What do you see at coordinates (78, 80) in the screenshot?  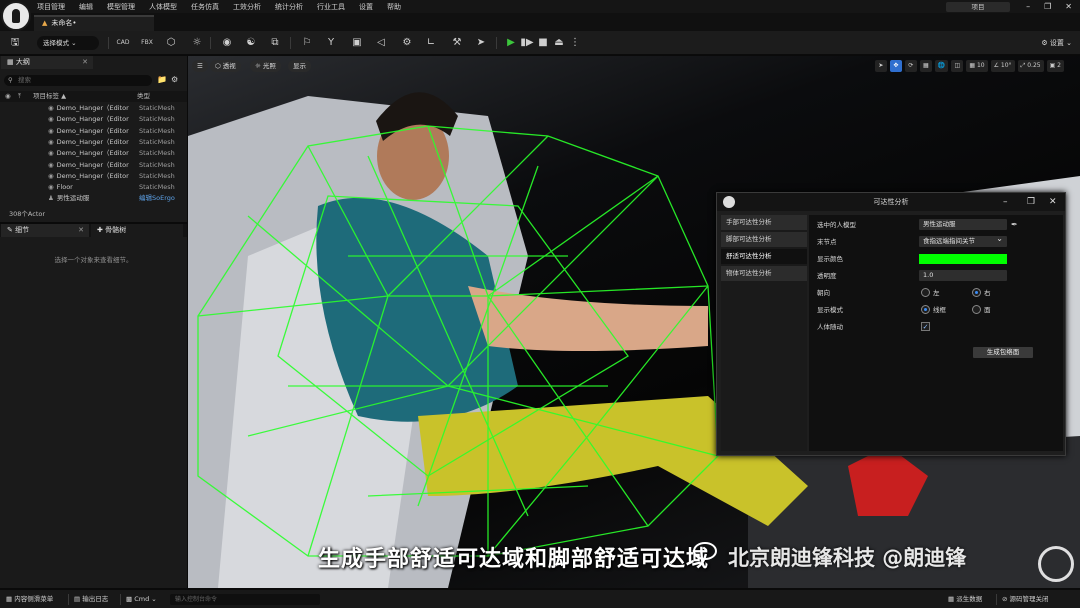 I see `outliner-search-input: ⚲ 搜索` at bounding box center [78, 80].